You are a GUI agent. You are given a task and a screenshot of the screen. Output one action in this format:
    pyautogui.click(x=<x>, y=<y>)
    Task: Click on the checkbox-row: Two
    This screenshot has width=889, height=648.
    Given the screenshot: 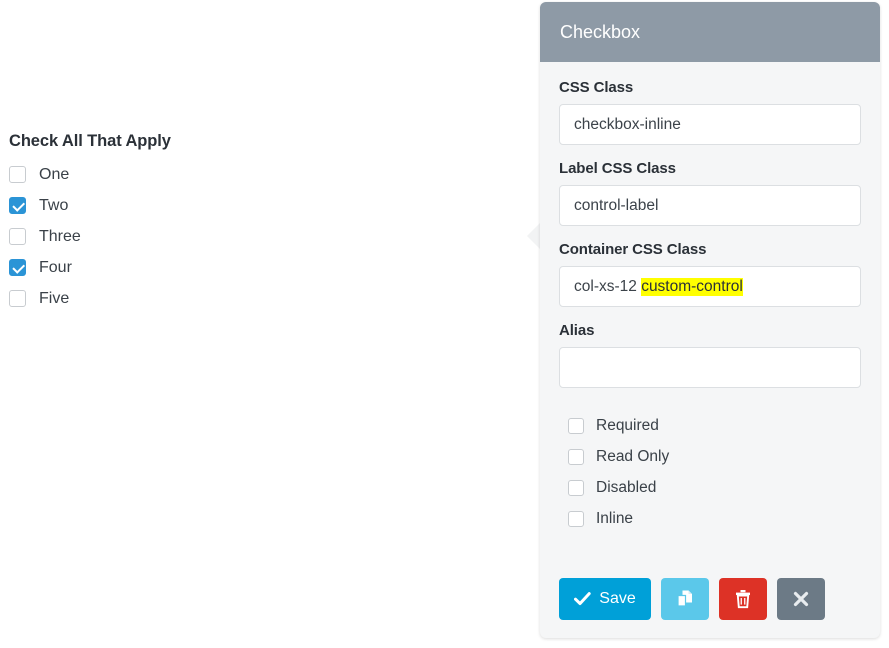 What is the action you would take?
    pyautogui.click(x=209, y=205)
    